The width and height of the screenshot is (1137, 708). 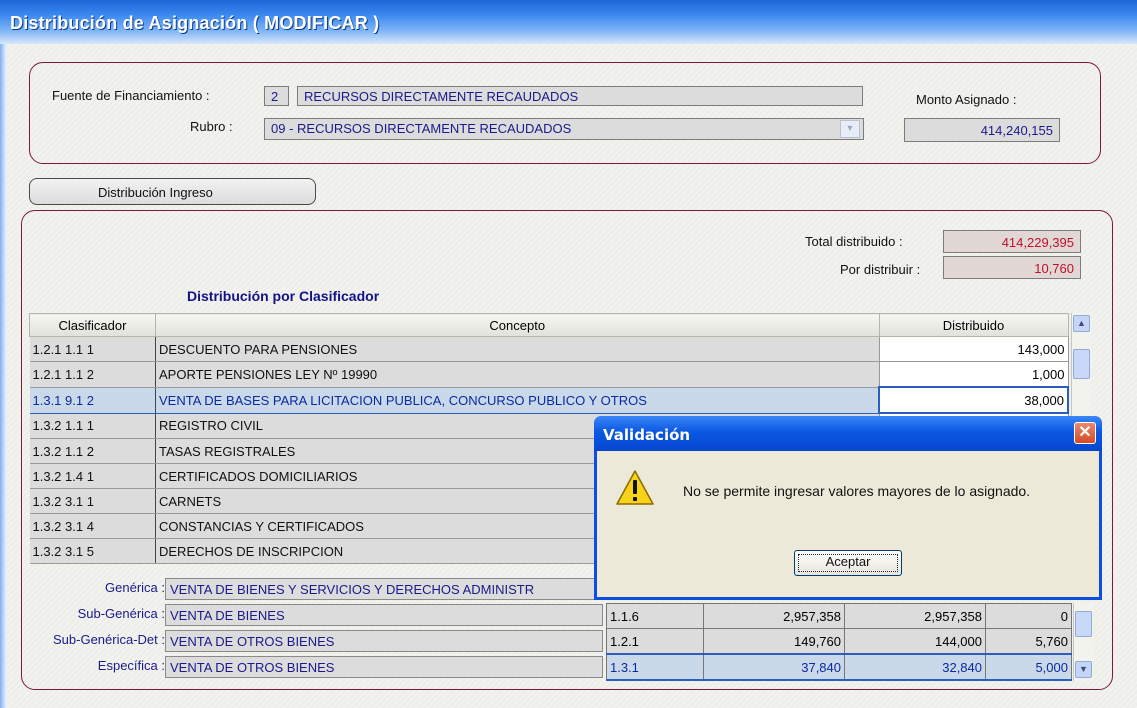 I want to click on tab-distribucion-ingreso: Distribución Ingreso, so click(x=172, y=191).